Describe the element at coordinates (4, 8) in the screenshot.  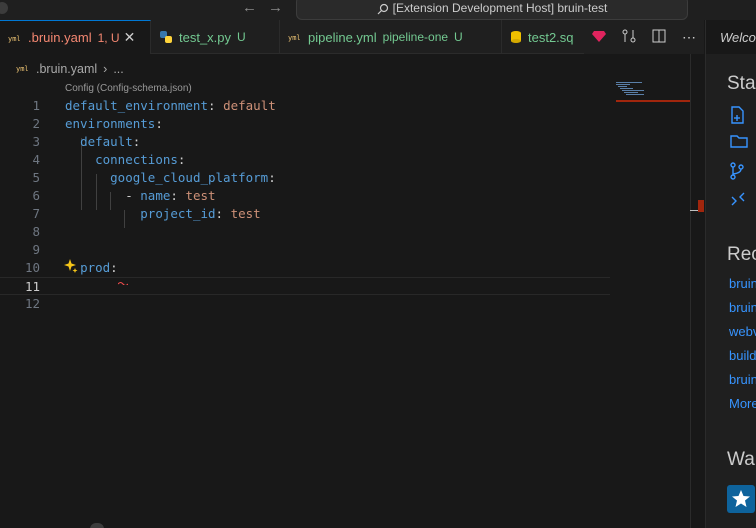
I see `window-close-button` at that location.